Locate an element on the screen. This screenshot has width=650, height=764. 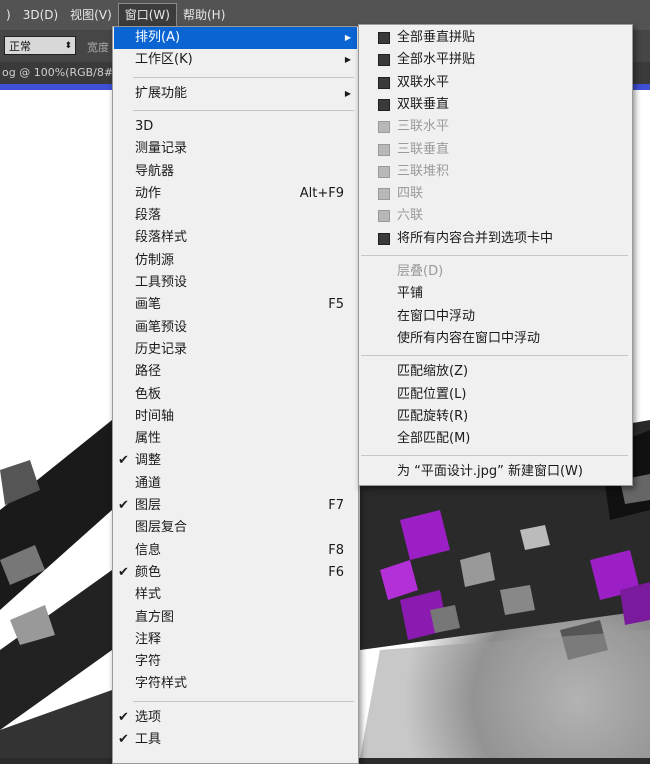
two-up-vertical-icon is located at coordinates (384, 104).